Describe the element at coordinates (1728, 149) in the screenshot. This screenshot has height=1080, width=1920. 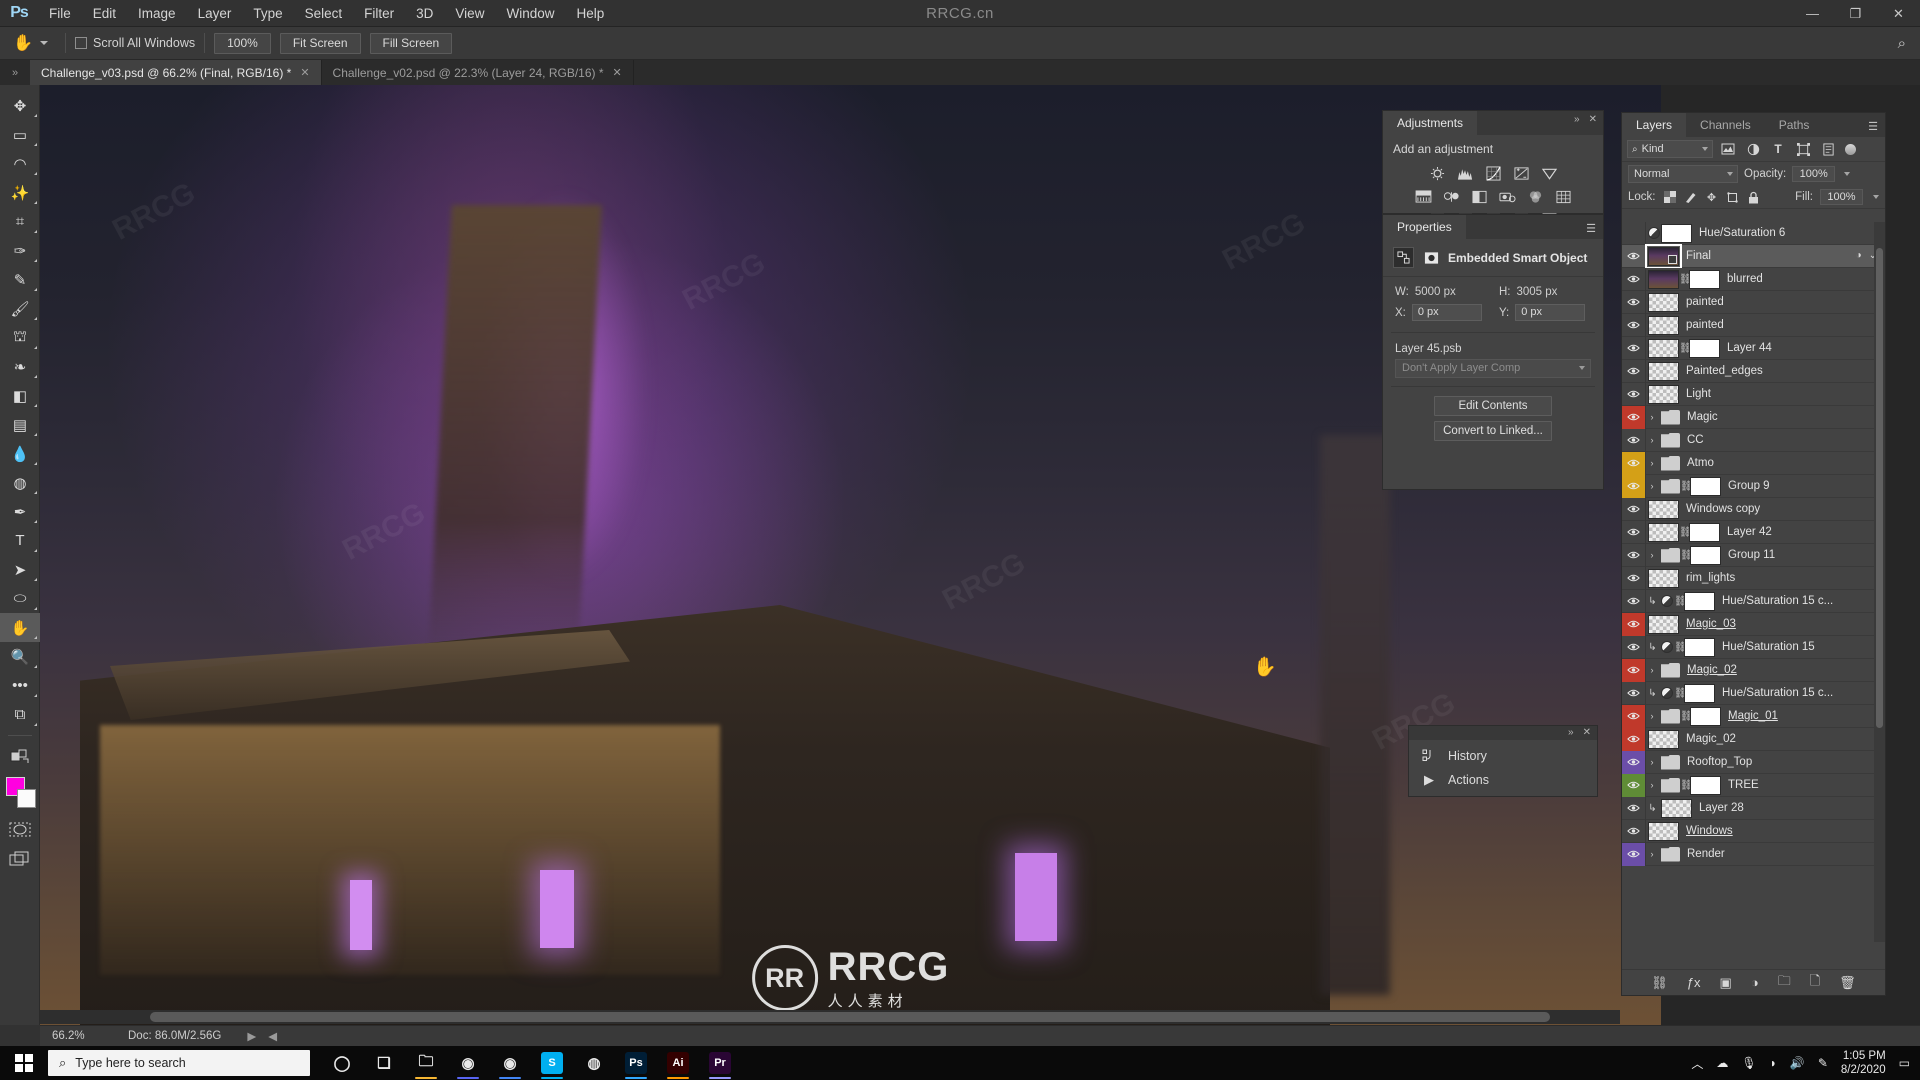
I see `pixel-filter-icon` at that location.